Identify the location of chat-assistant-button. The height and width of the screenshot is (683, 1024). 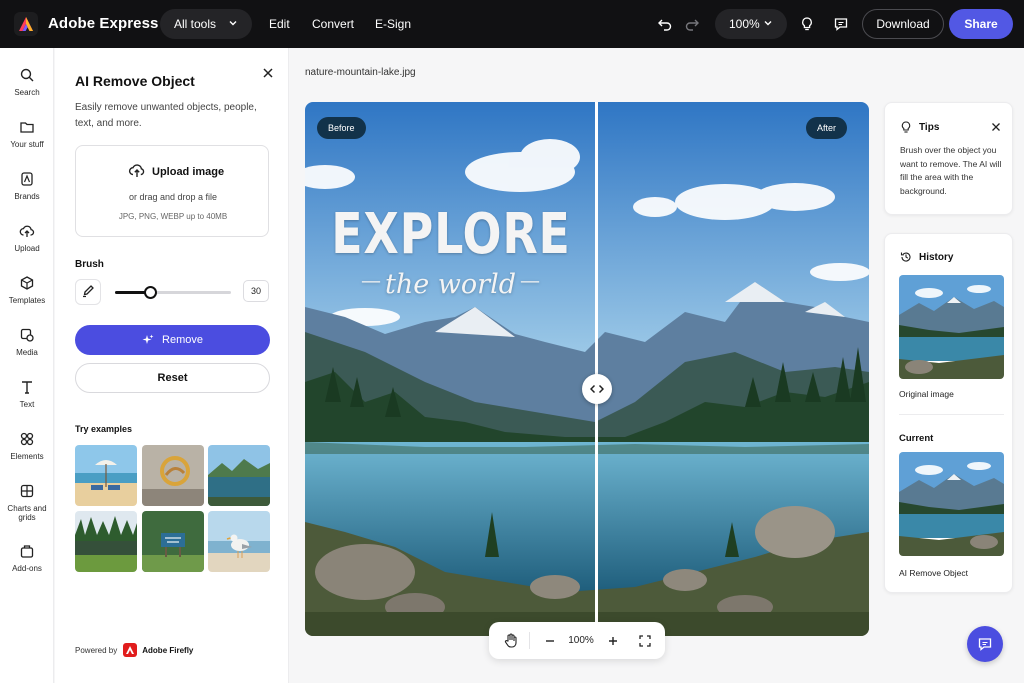
(985, 644).